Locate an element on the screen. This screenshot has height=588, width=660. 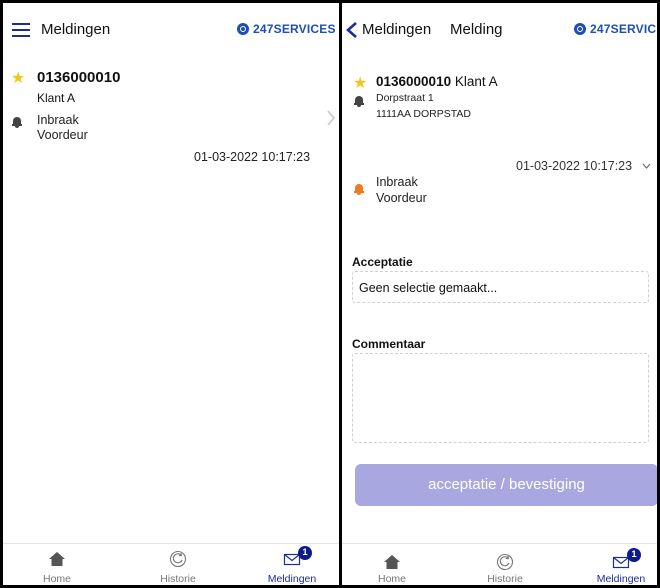
address-street: Dorpstraat 1 is located at coordinates (405, 98).